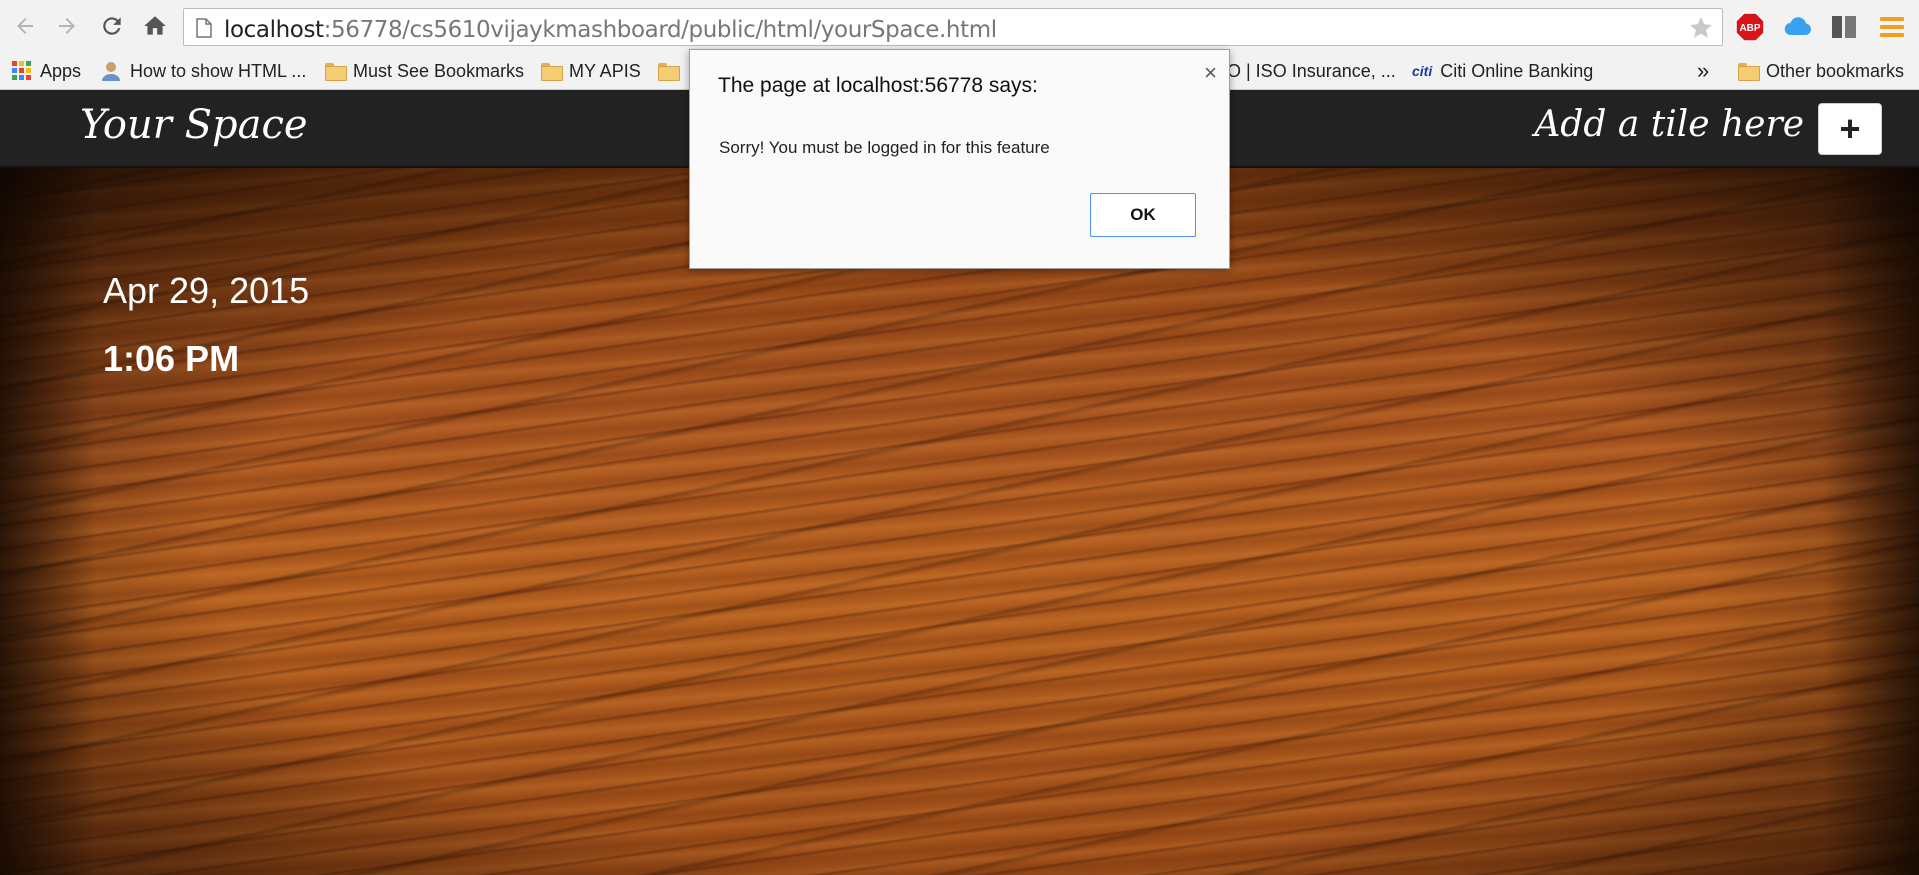 Image resolution: width=1919 pixels, height=875 pixels. What do you see at coordinates (1517, 70) in the screenshot?
I see `bookmark-citi-label: Citi Online Banking` at bounding box center [1517, 70].